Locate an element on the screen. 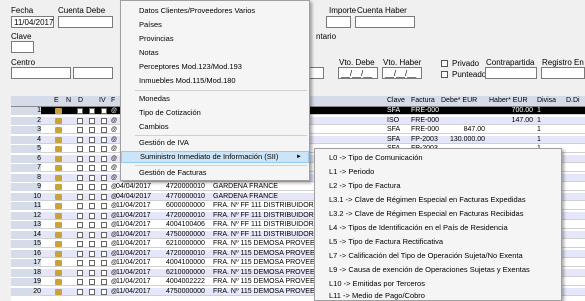  importe-field is located at coordinates (338, 22).